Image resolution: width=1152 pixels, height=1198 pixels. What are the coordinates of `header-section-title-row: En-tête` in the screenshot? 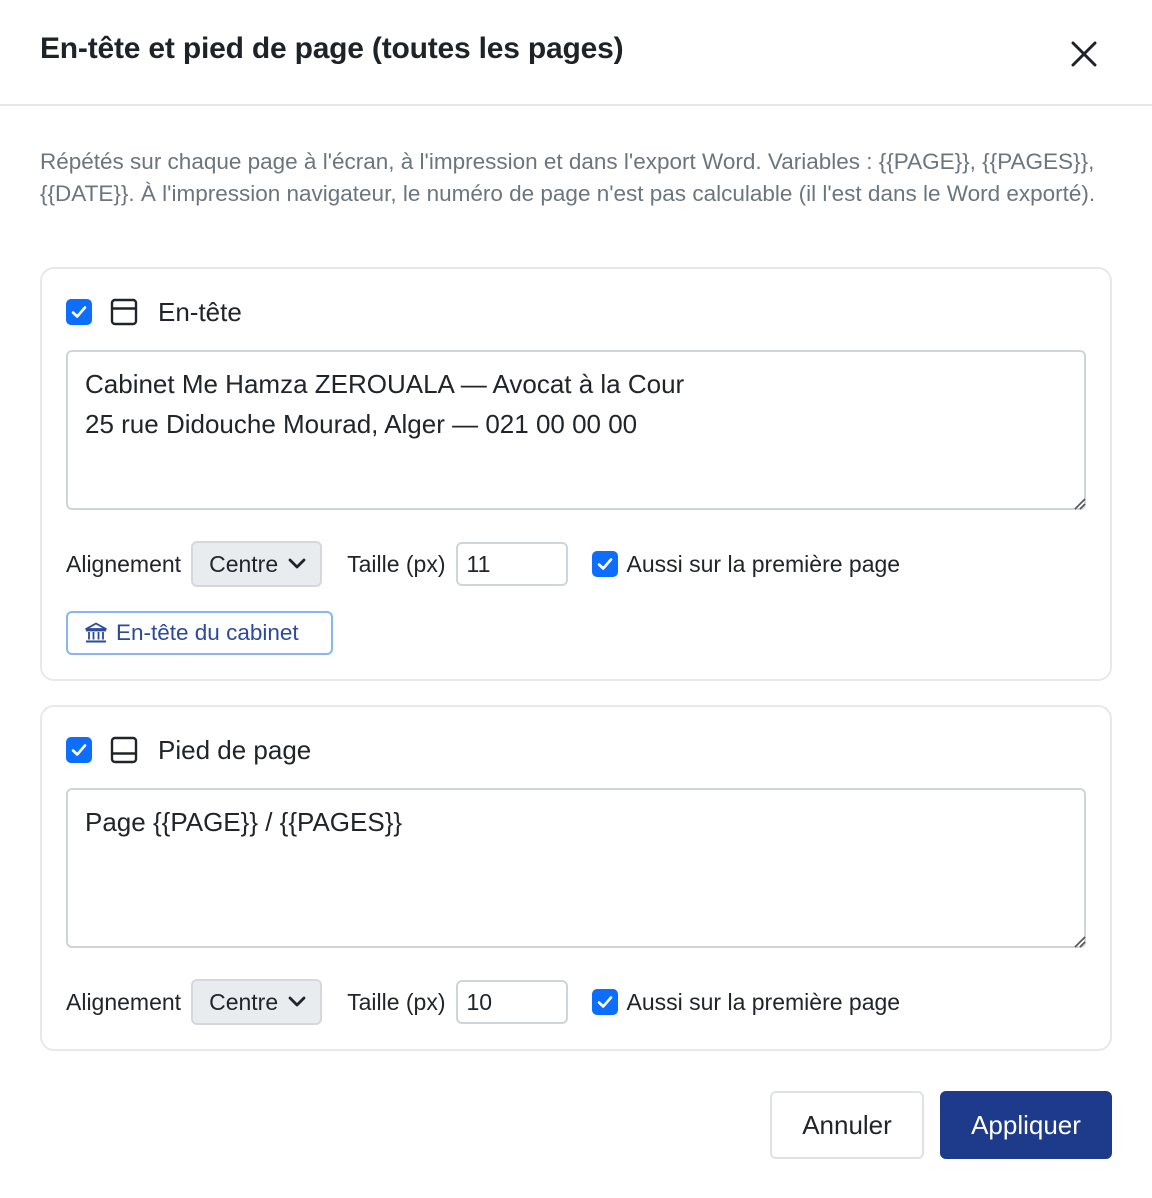 It's located at (154, 312).